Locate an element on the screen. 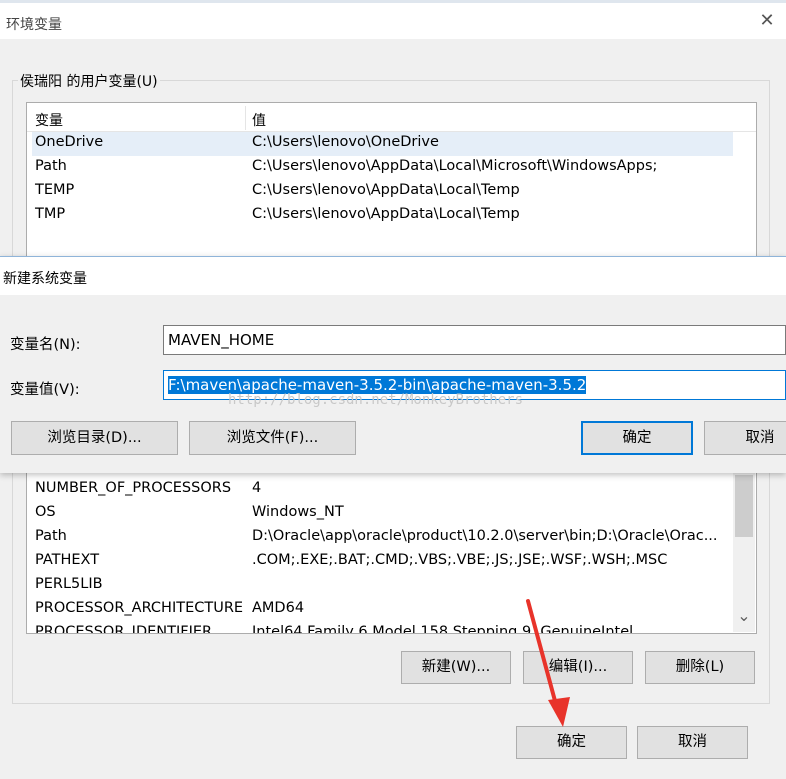 Image resolution: width=786 pixels, height=779 pixels. column-header-variable: 变量 is located at coordinates (49, 120).